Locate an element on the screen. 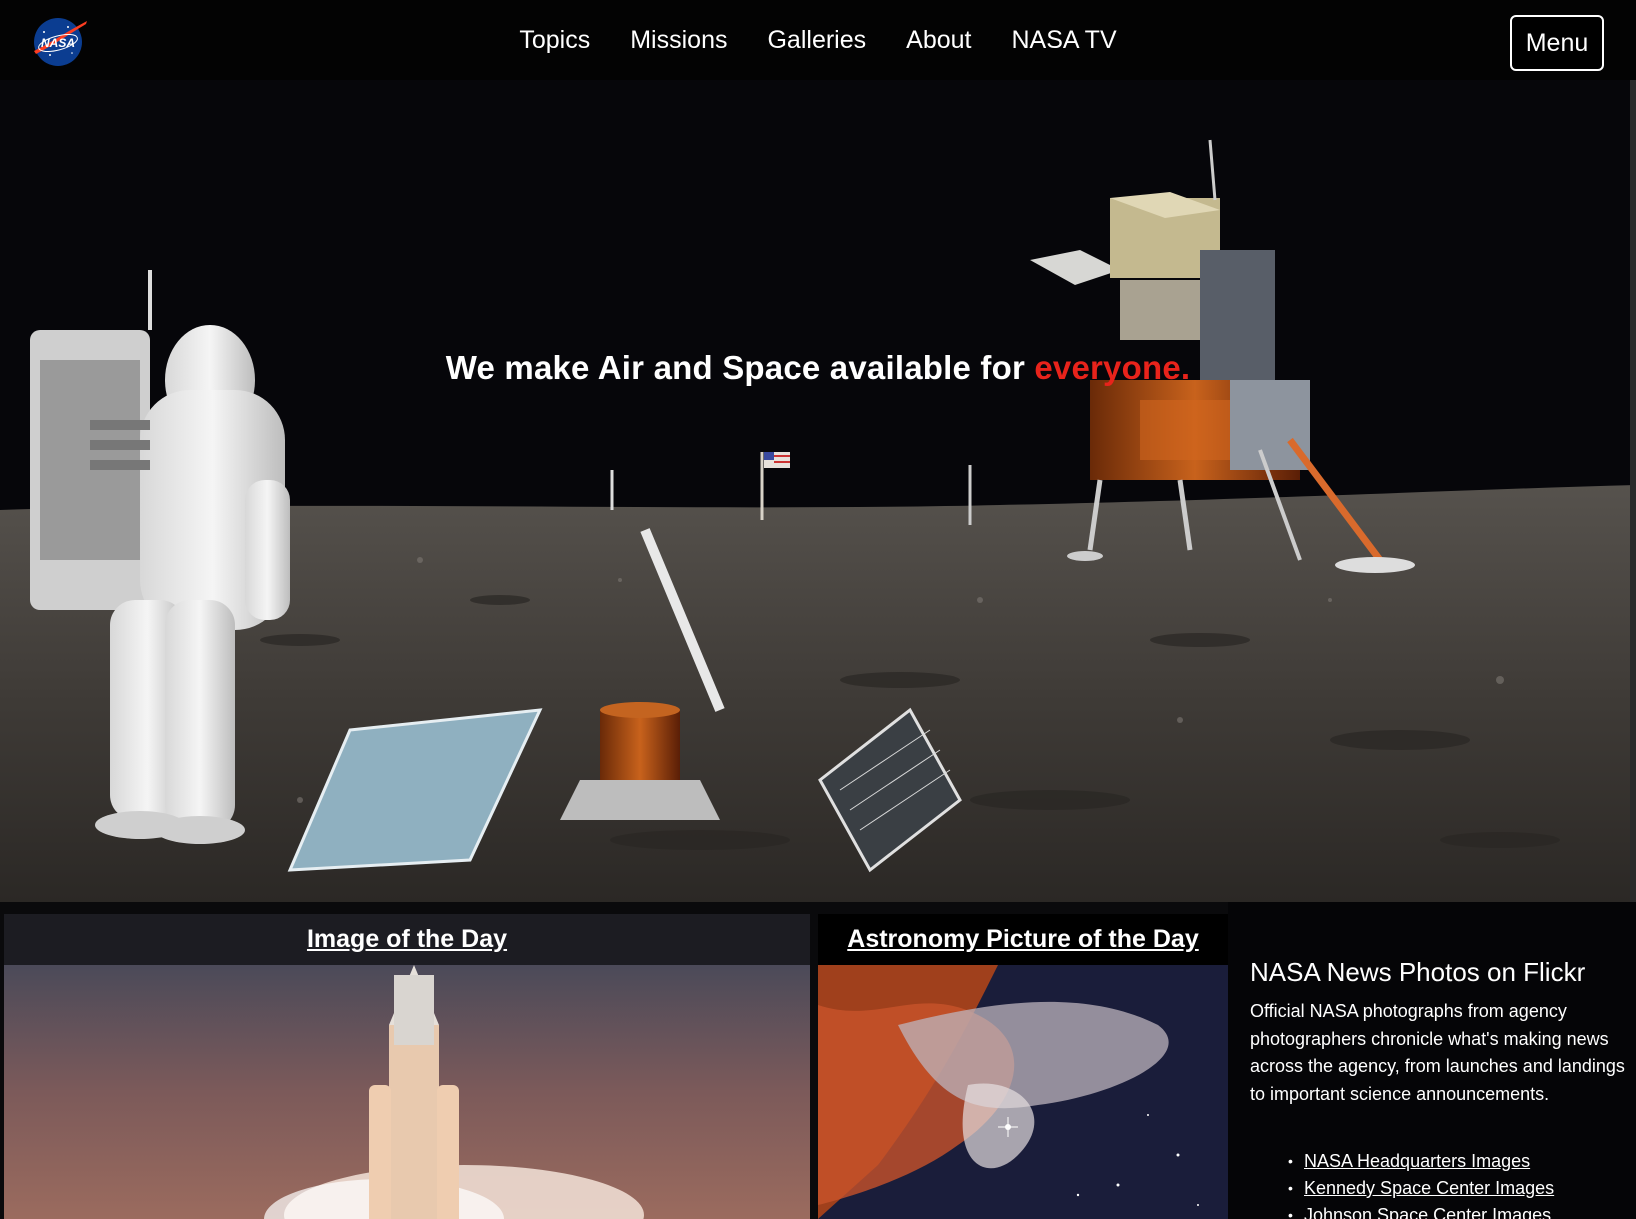  tagline-accent: everyone. is located at coordinates (1112, 367).